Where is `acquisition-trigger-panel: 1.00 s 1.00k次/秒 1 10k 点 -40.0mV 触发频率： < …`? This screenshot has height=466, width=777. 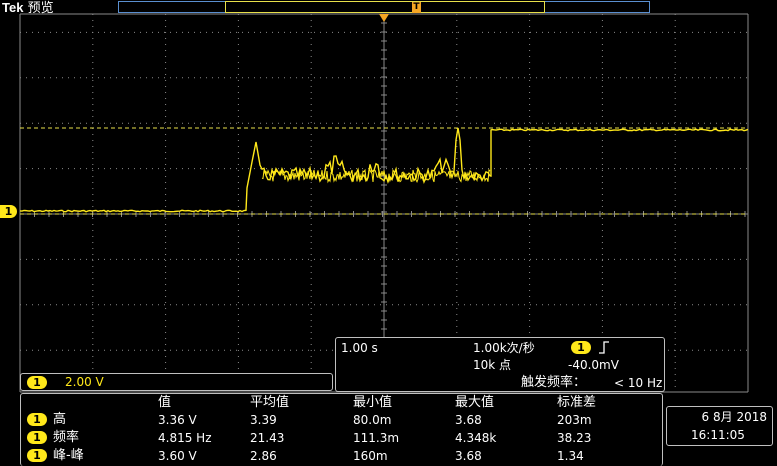 acquisition-trigger-panel: 1.00 s 1.00k次/秒 1 10k 点 -40.0mV 触发频率： < … is located at coordinates (500, 364).